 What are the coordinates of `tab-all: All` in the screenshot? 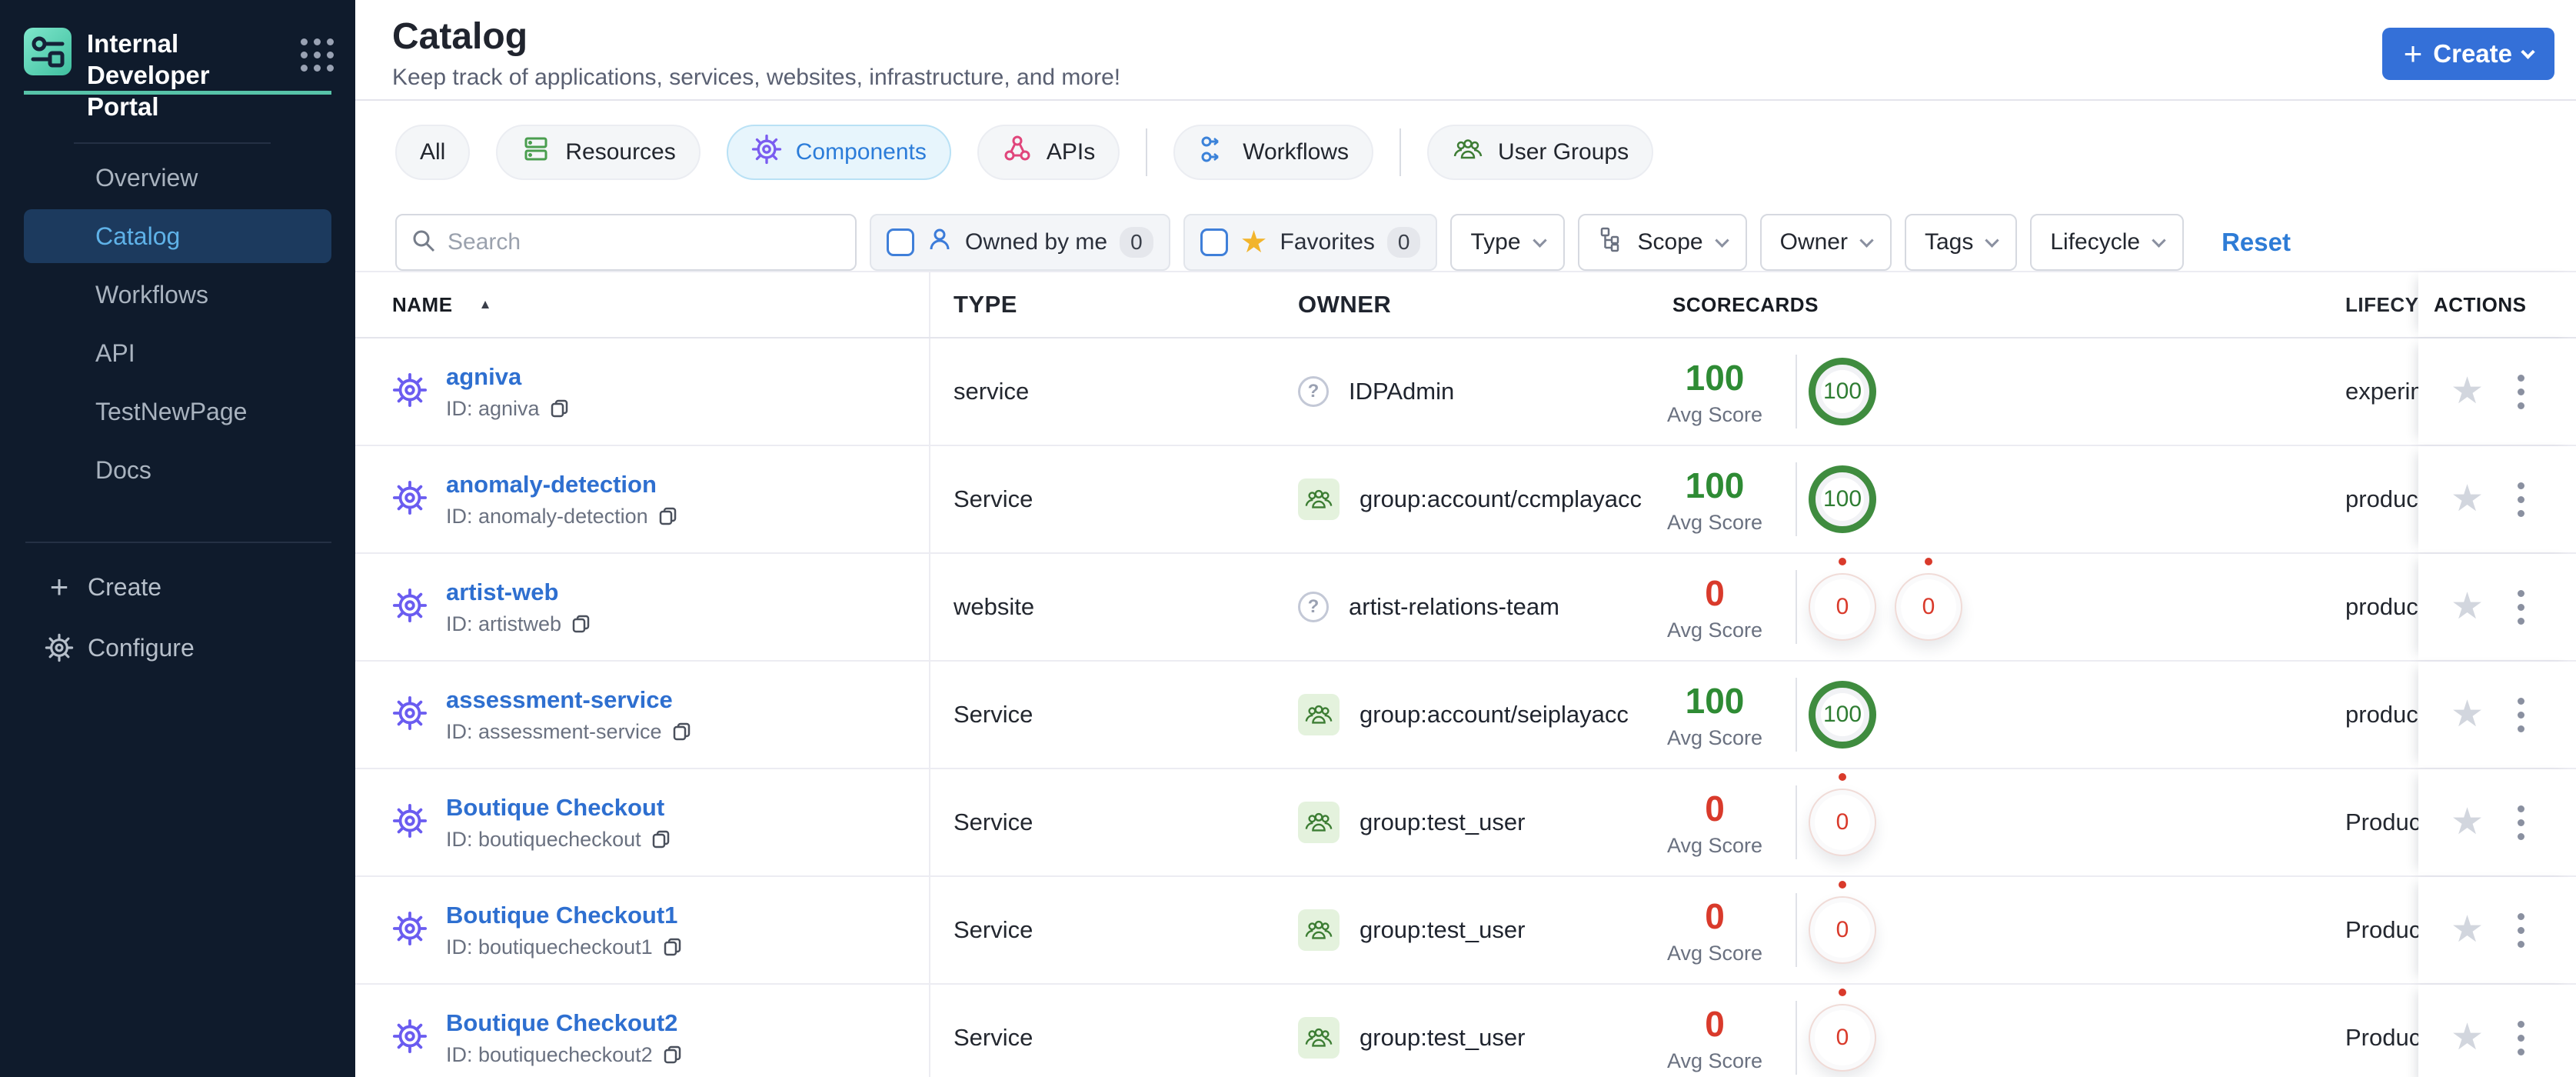 It's located at (433, 152).